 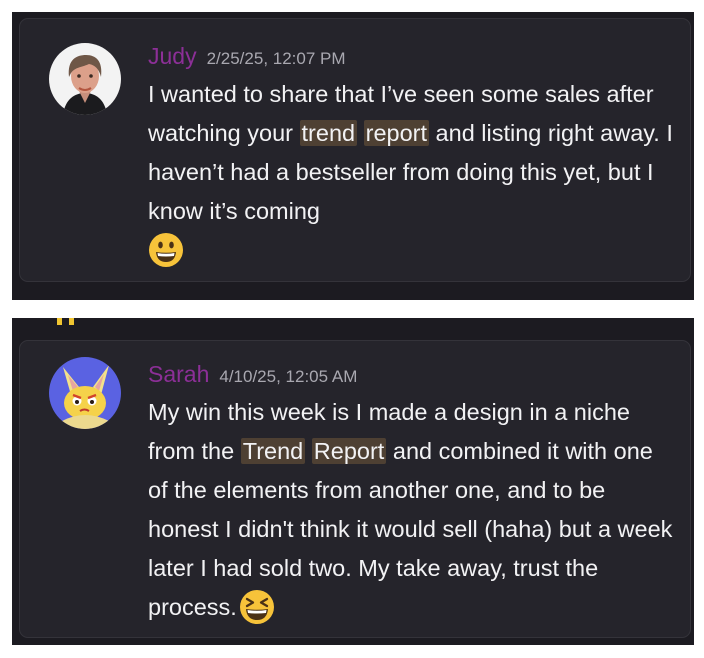 What do you see at coordinates (412, 56) in the screenshot?
I see `message-header: Judy 2/25/25, 12:07 PM` at bounding box center [412, 56].